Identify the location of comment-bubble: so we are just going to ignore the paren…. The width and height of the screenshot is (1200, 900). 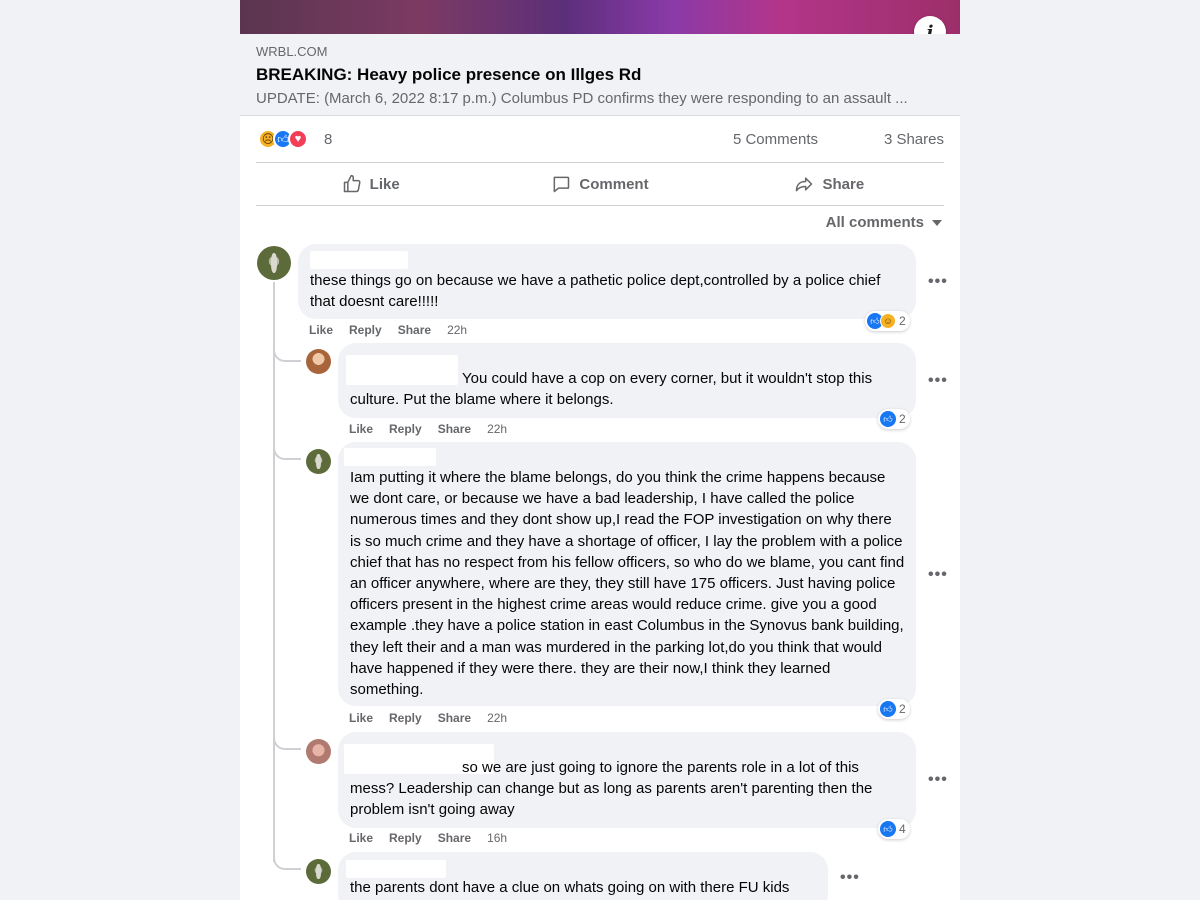
(627, 780).